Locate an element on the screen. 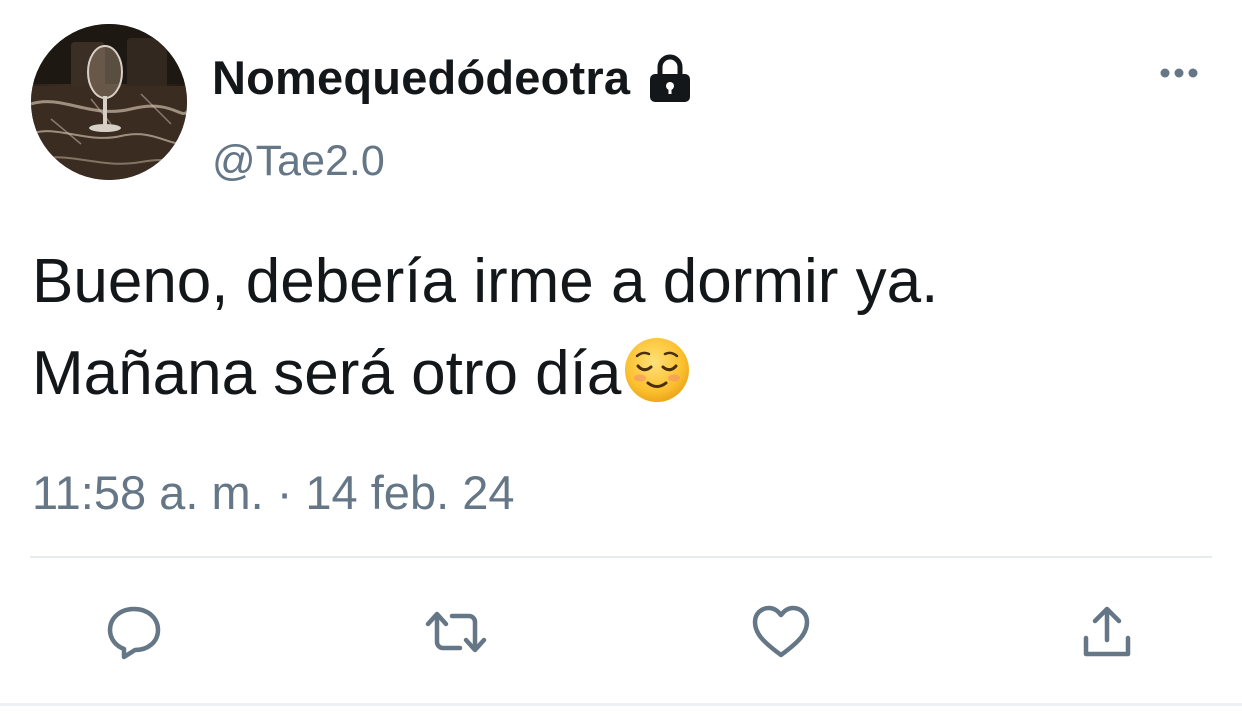 This screenshot has height=723, width=1242. tweet-text-line-2-wrap: Mañana será otro día is located at coordinates (622, 374).